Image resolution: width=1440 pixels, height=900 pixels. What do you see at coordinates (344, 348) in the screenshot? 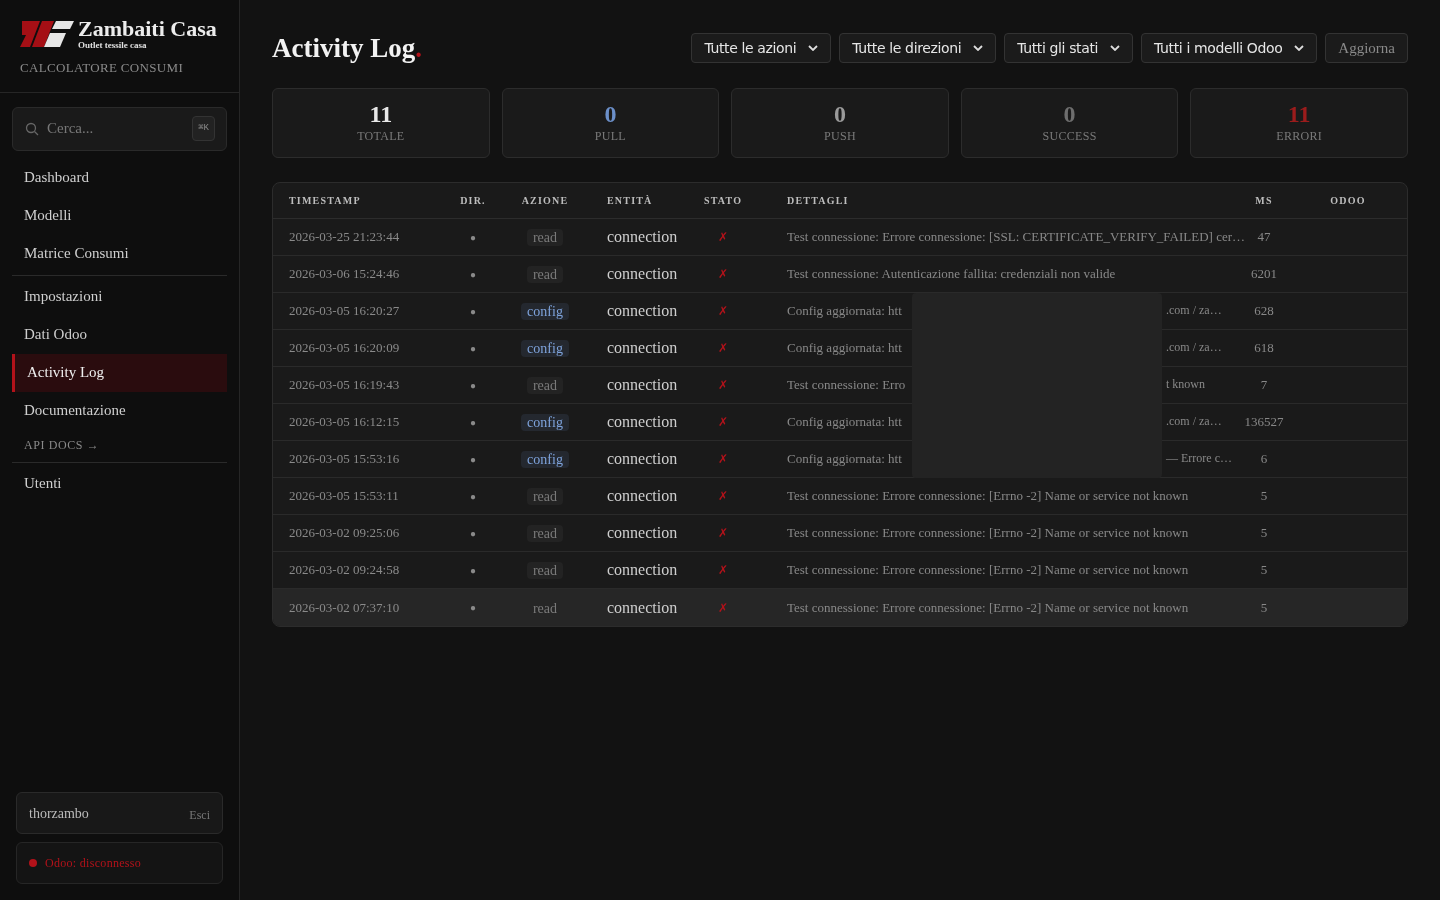
I see `table-cell-text: 2026-03-05 16:20:09` at bounding box center [344, 348].